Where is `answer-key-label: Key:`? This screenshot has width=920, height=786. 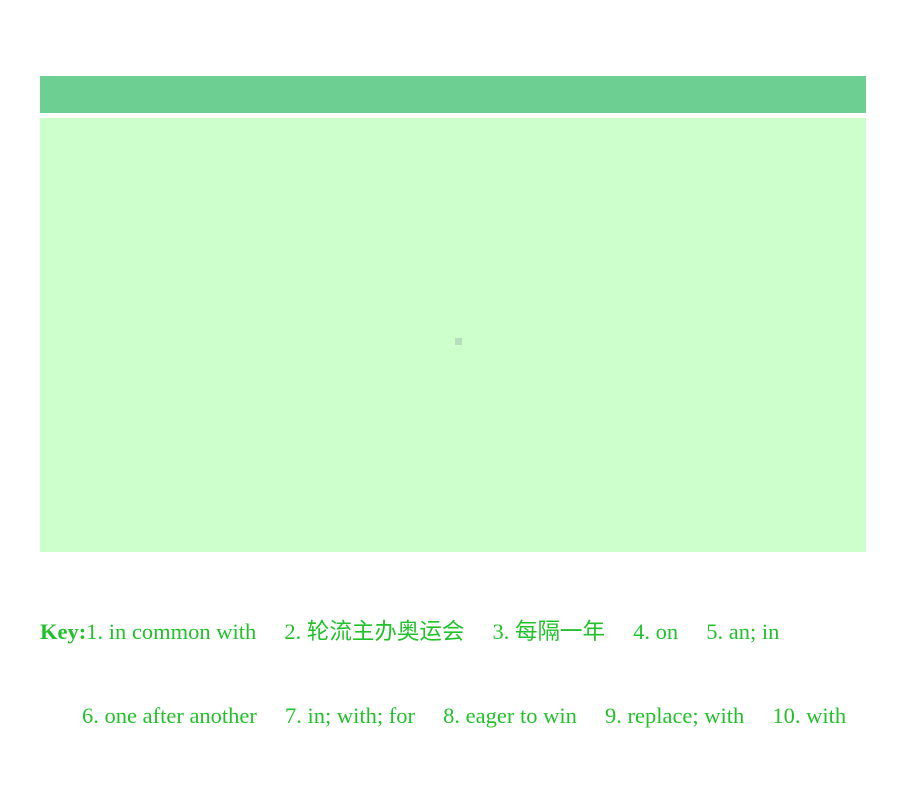
answer-key-label: Key: is located at coordinates (63, 631).